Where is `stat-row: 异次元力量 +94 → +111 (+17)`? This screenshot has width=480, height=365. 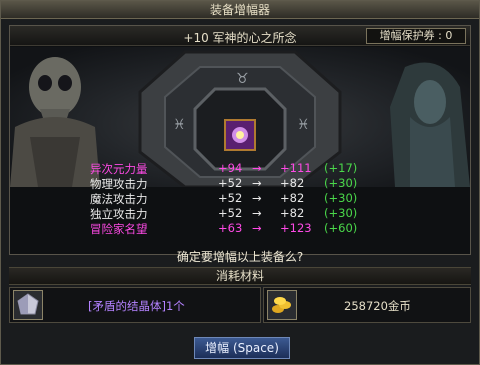
stat-row: 异次元力量 +94 → +111 (+17) is located at coordinates (240, 168).